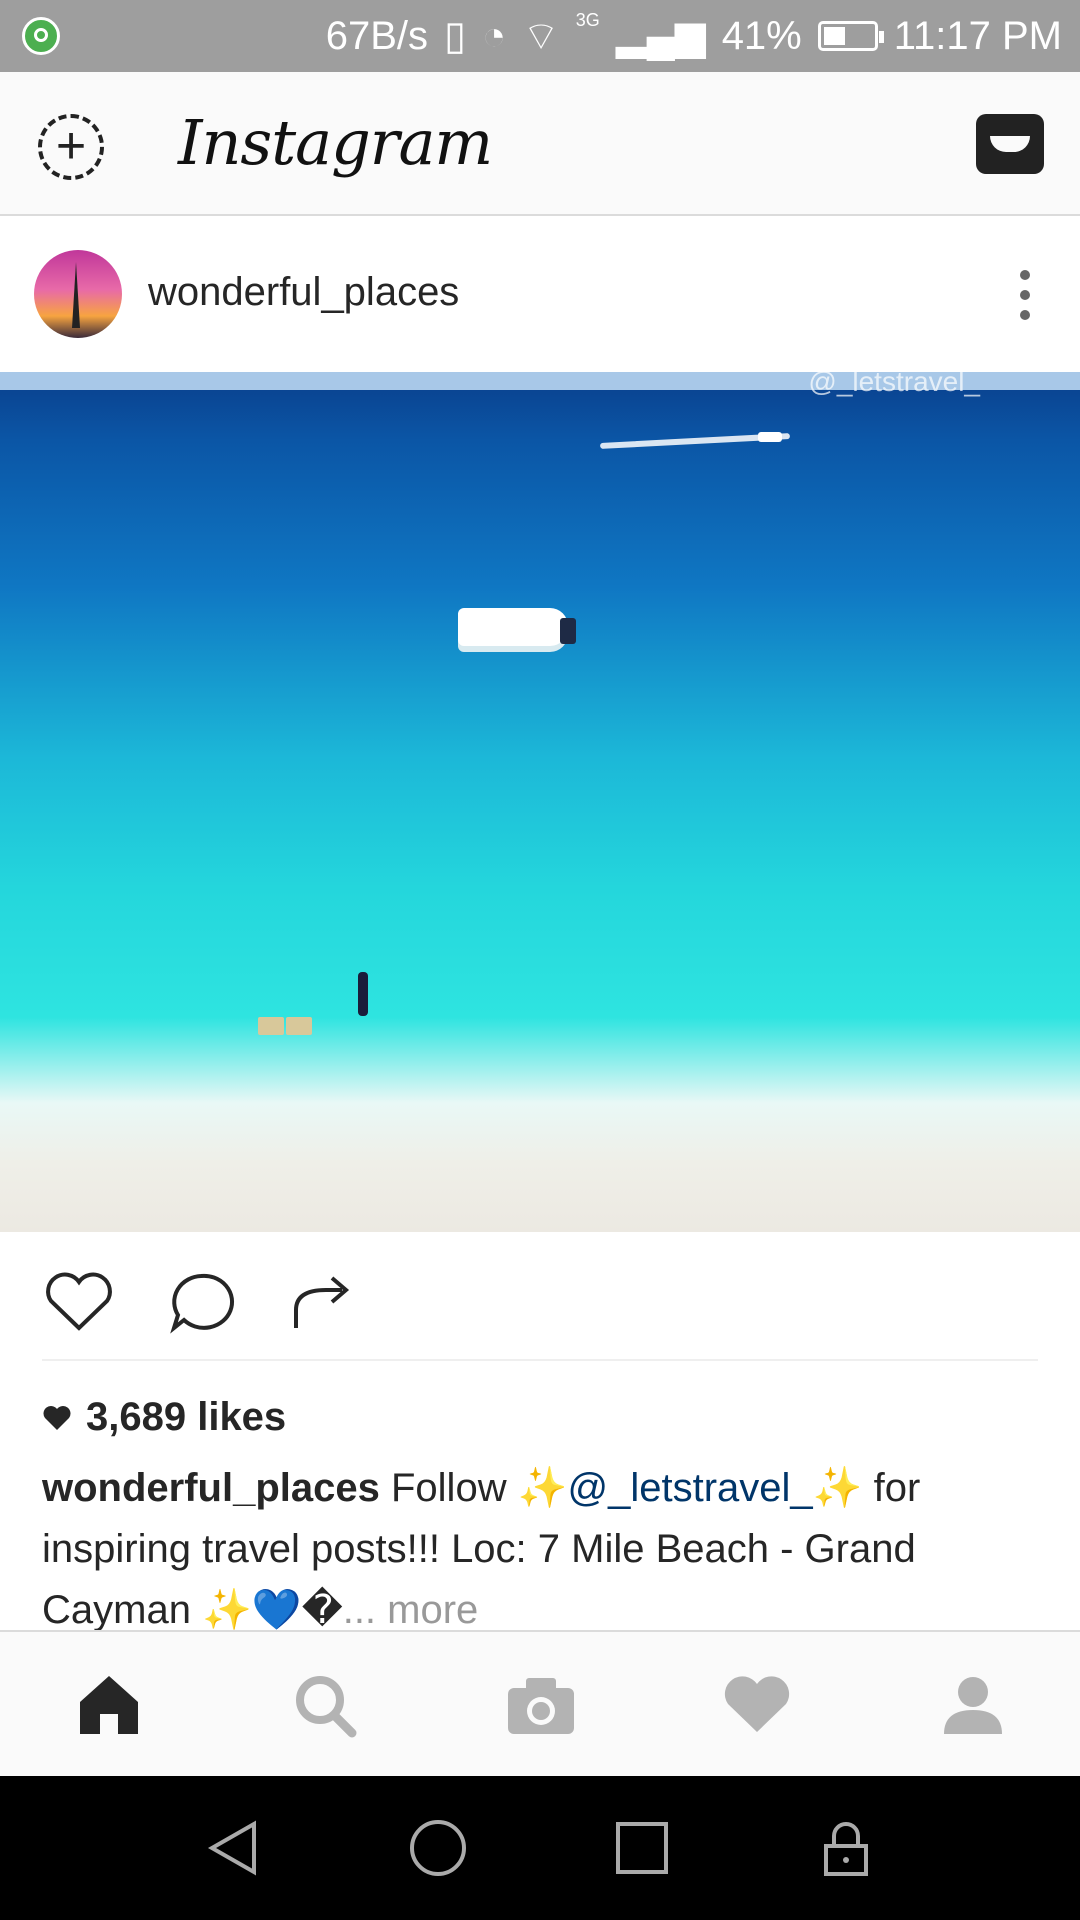 Image resolution: width=1080 pixels, height=1920 pixels. Describe the element at coordinates (335, 142) in the screenshot. I see `instagram-logo: Instagram` at that location.